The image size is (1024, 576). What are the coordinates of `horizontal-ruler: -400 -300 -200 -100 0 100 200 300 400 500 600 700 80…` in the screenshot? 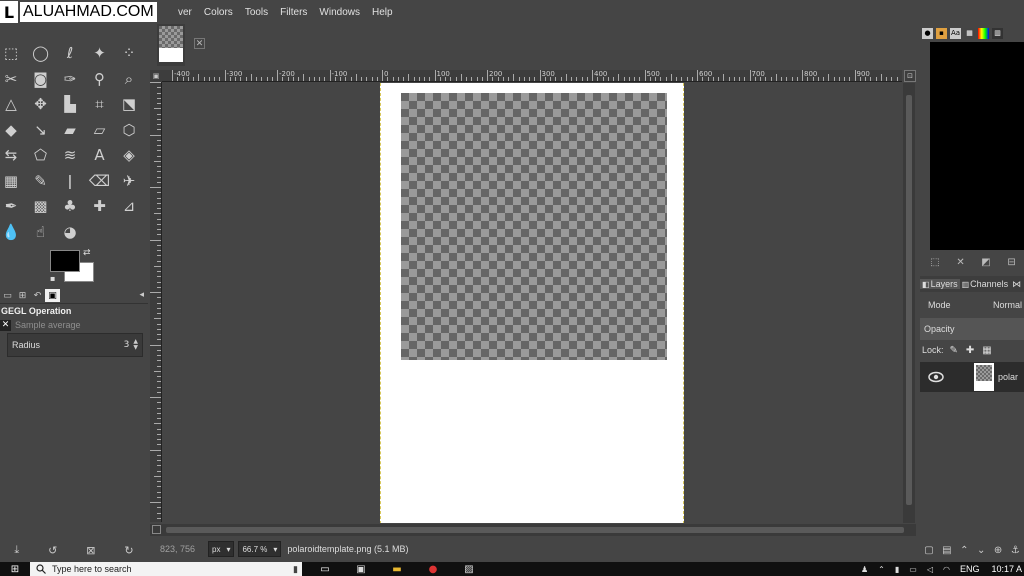 It's located at (532, 76).